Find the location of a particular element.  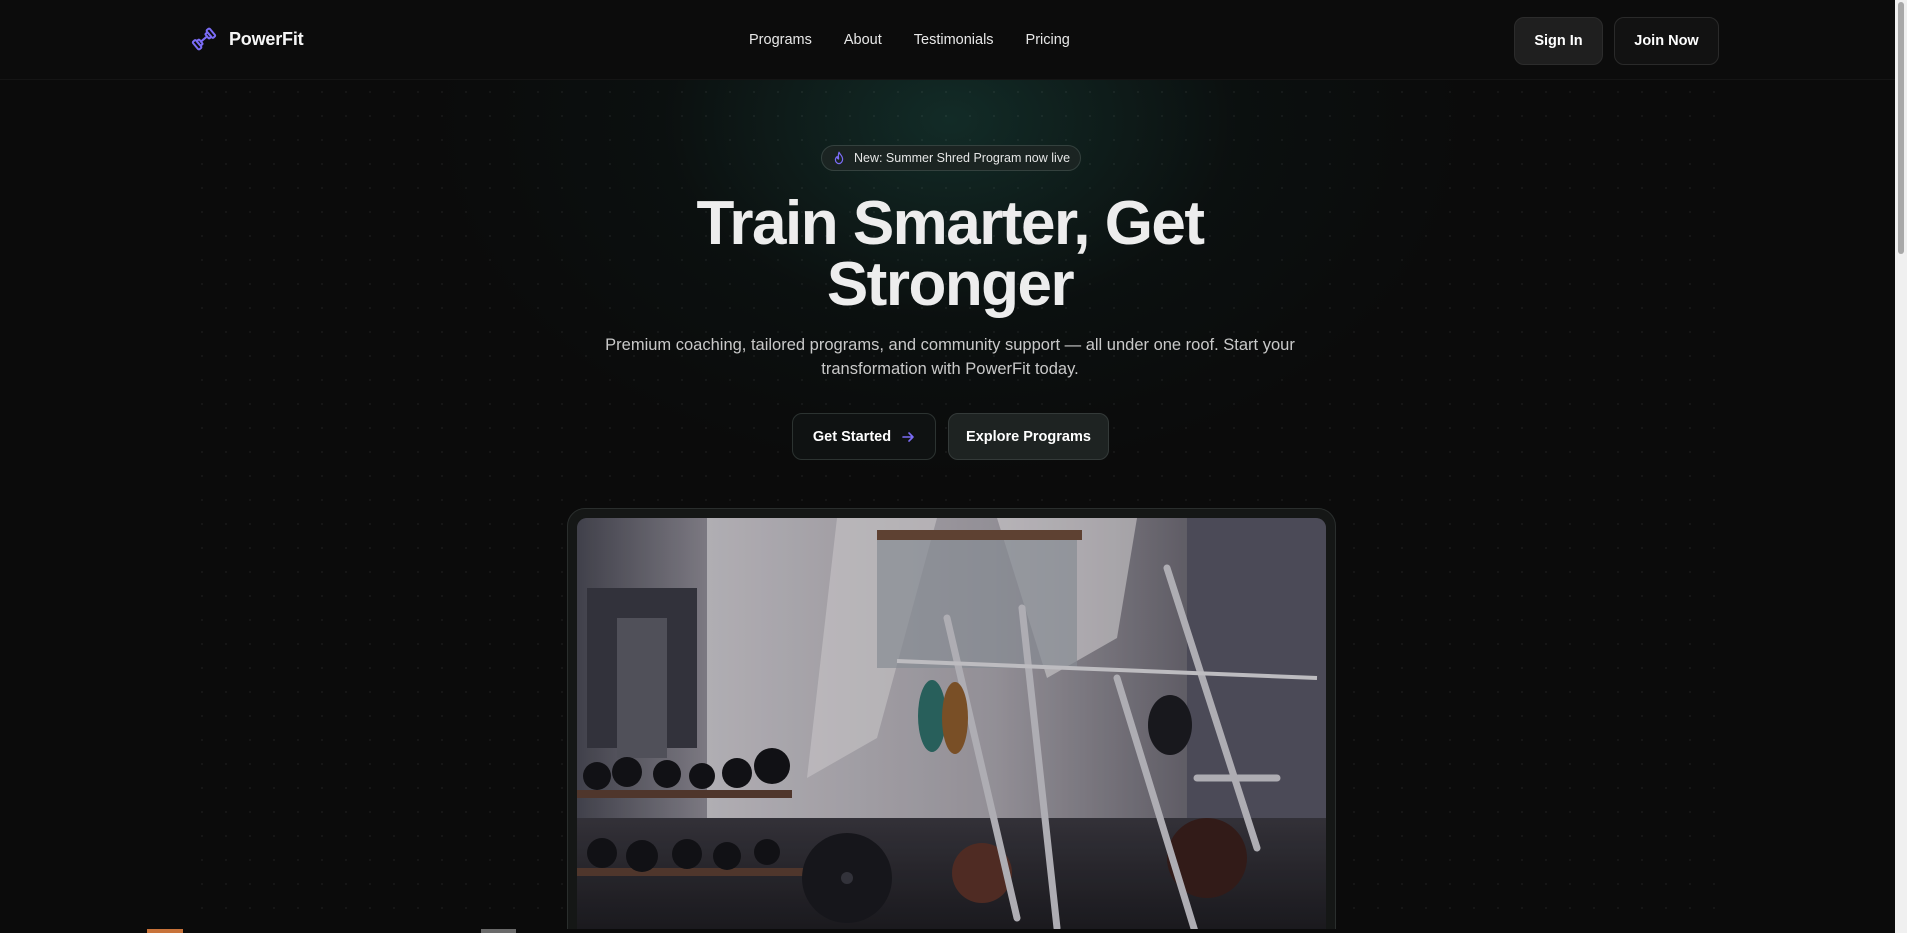

get-started-label: Get Started is located at coordinates (852, 436).